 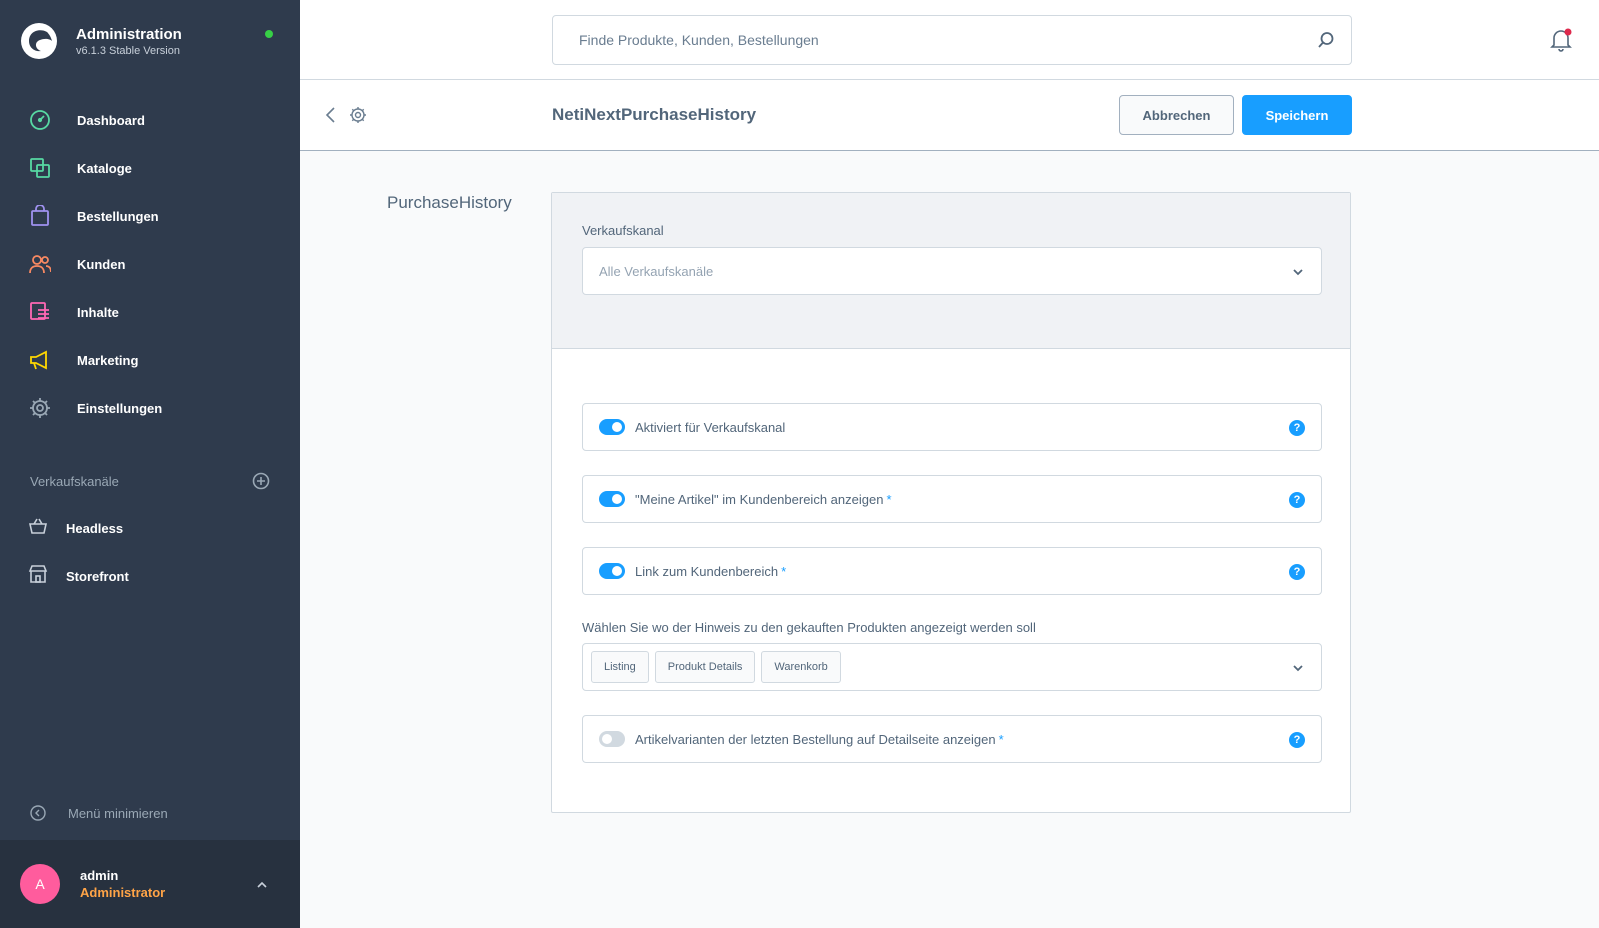 I want to click on nav-item-marketing: Marketing, so click(x=150, y=360).